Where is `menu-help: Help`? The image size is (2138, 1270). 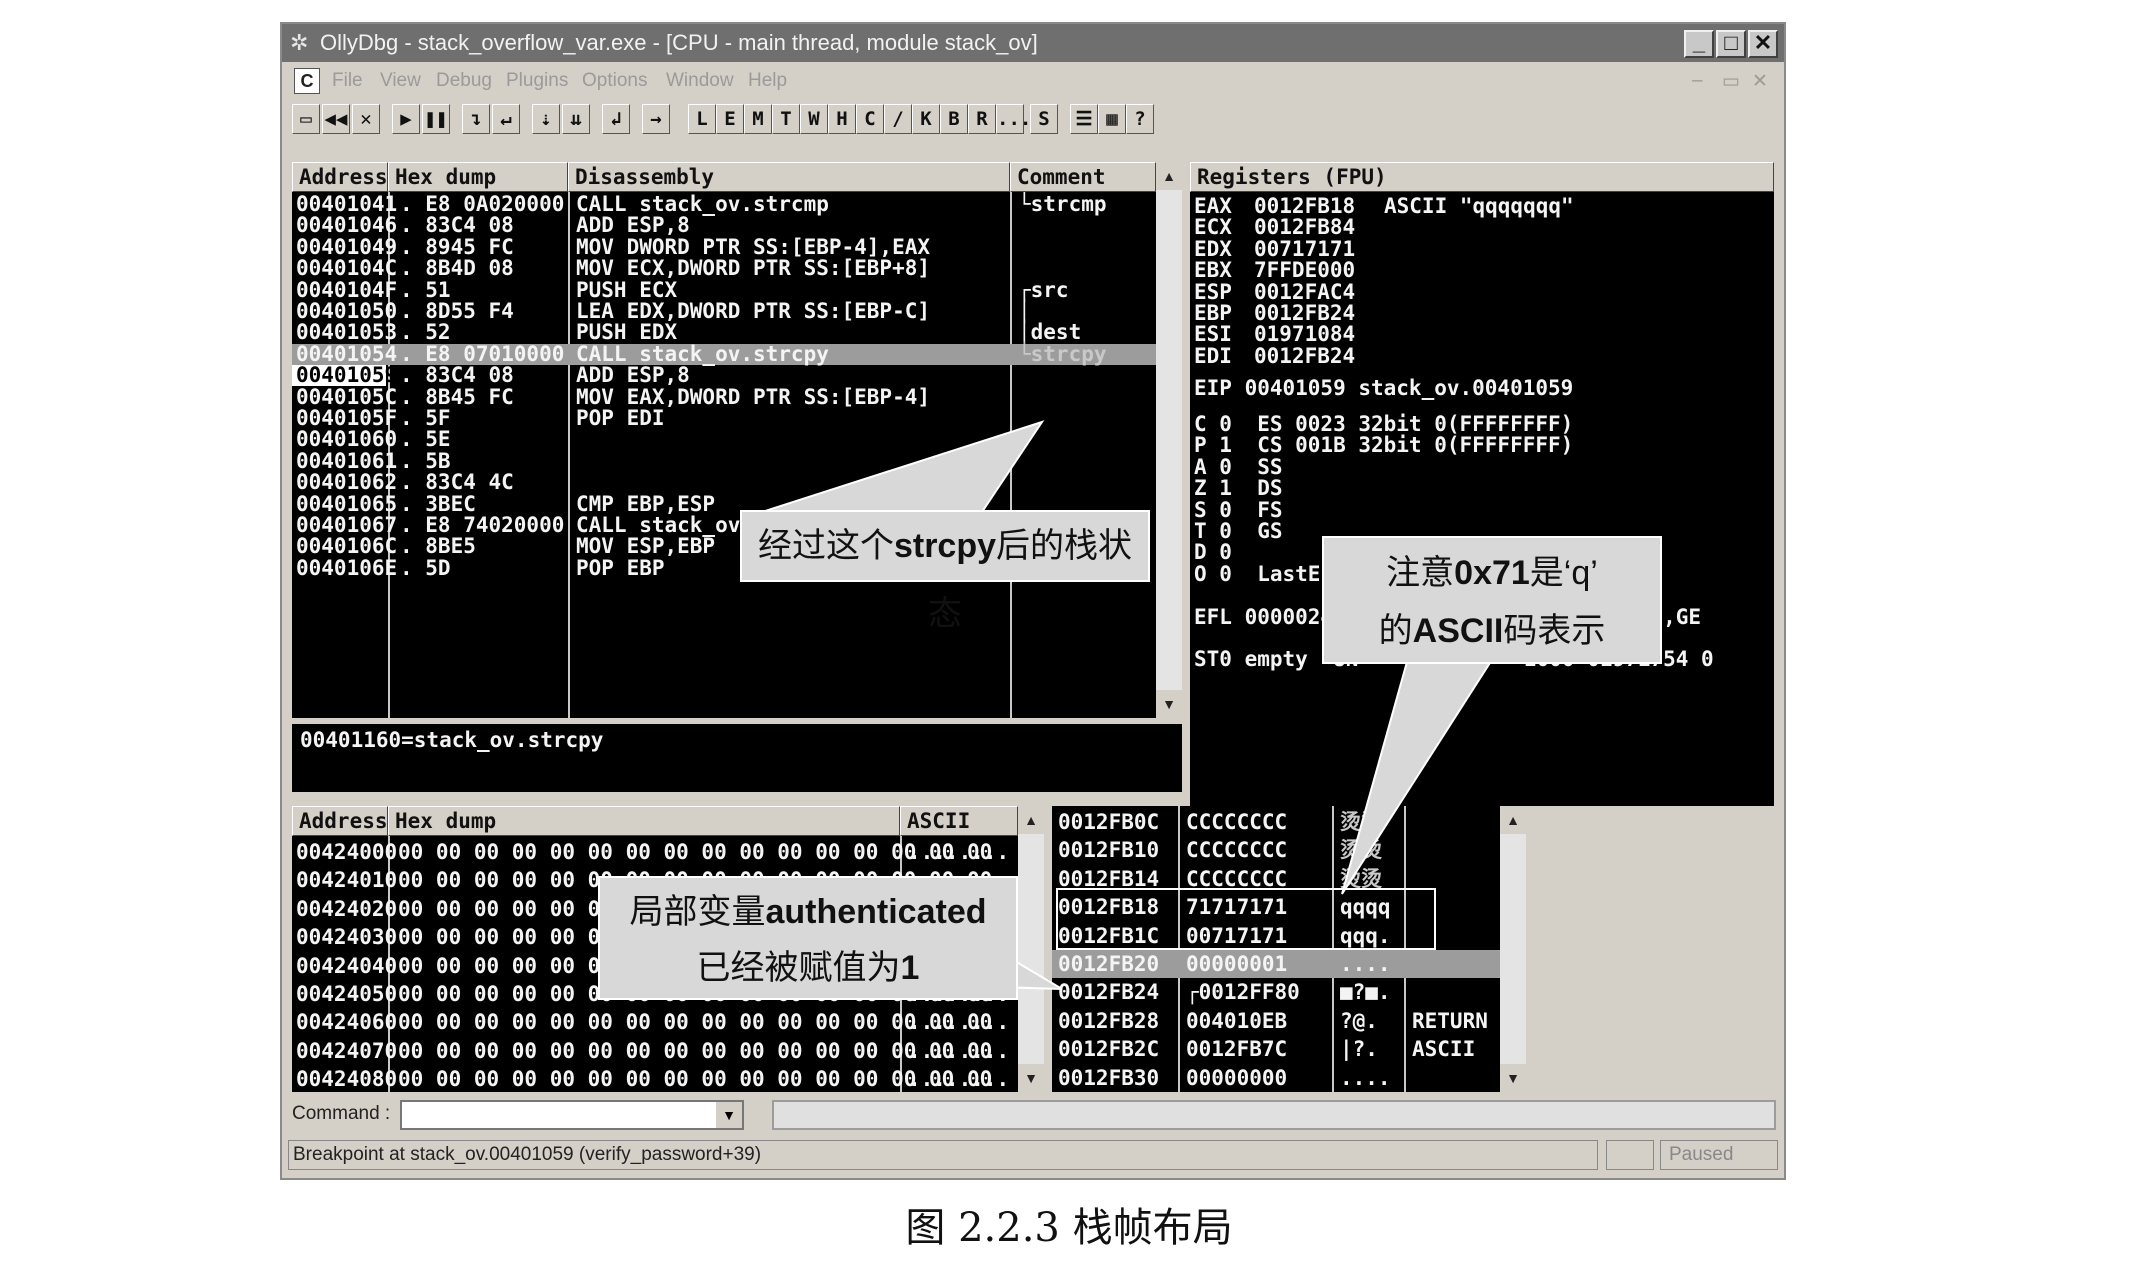 menu-help: Help is located at coordinates (767, 81).